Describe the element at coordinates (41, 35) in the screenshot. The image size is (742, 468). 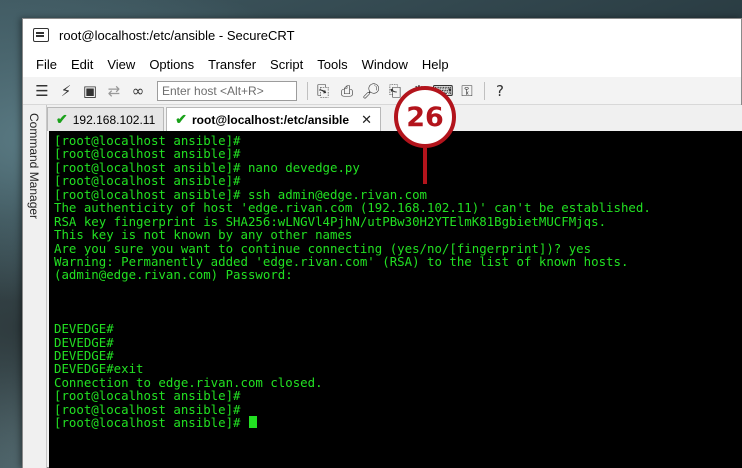
I see `app-icon` at that location.